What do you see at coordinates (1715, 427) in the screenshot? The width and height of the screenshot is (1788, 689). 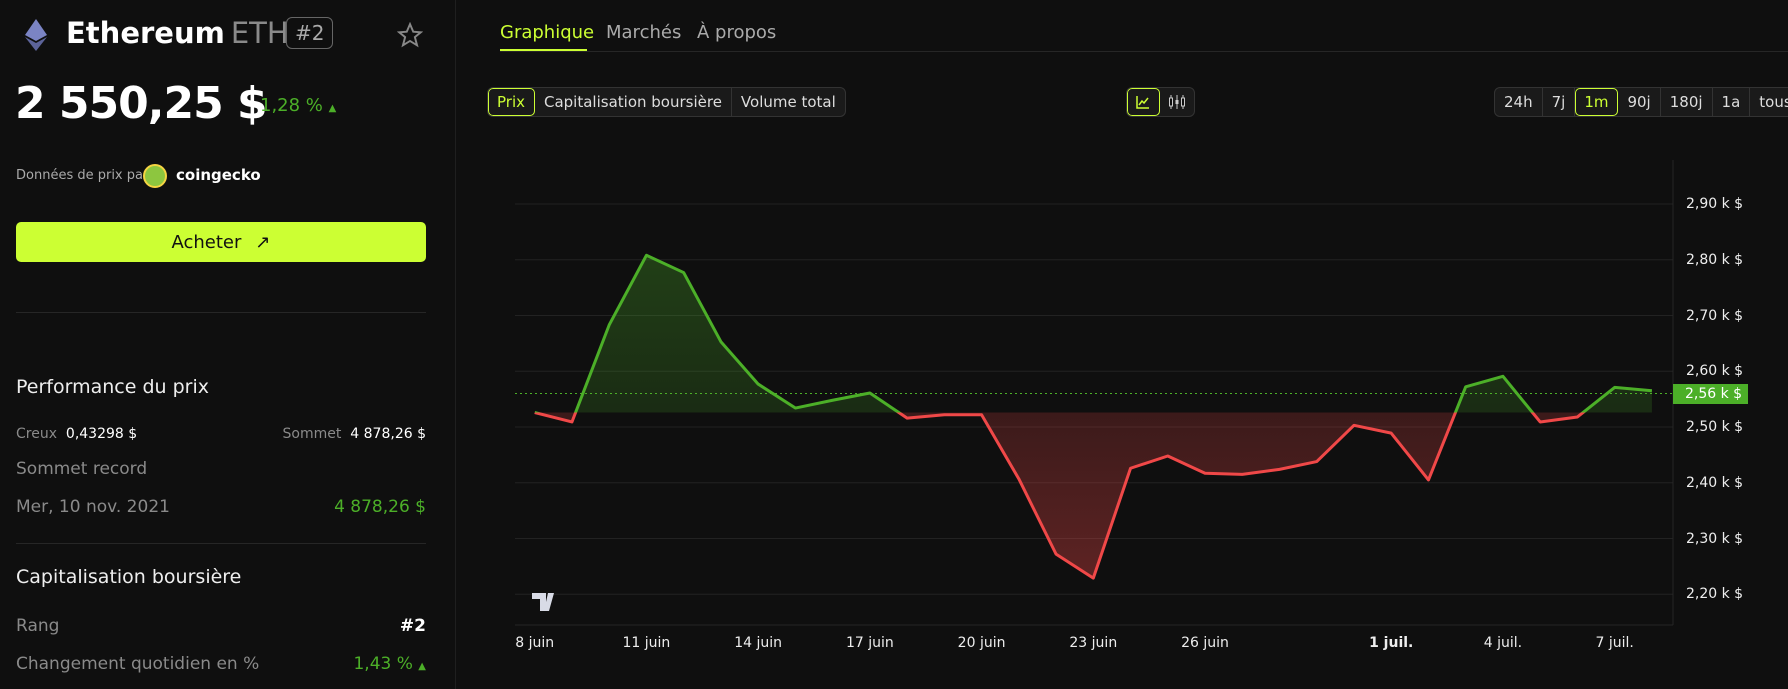 I see `y-tick-label: 2,50 k $` at bounding box center [1715, 427].